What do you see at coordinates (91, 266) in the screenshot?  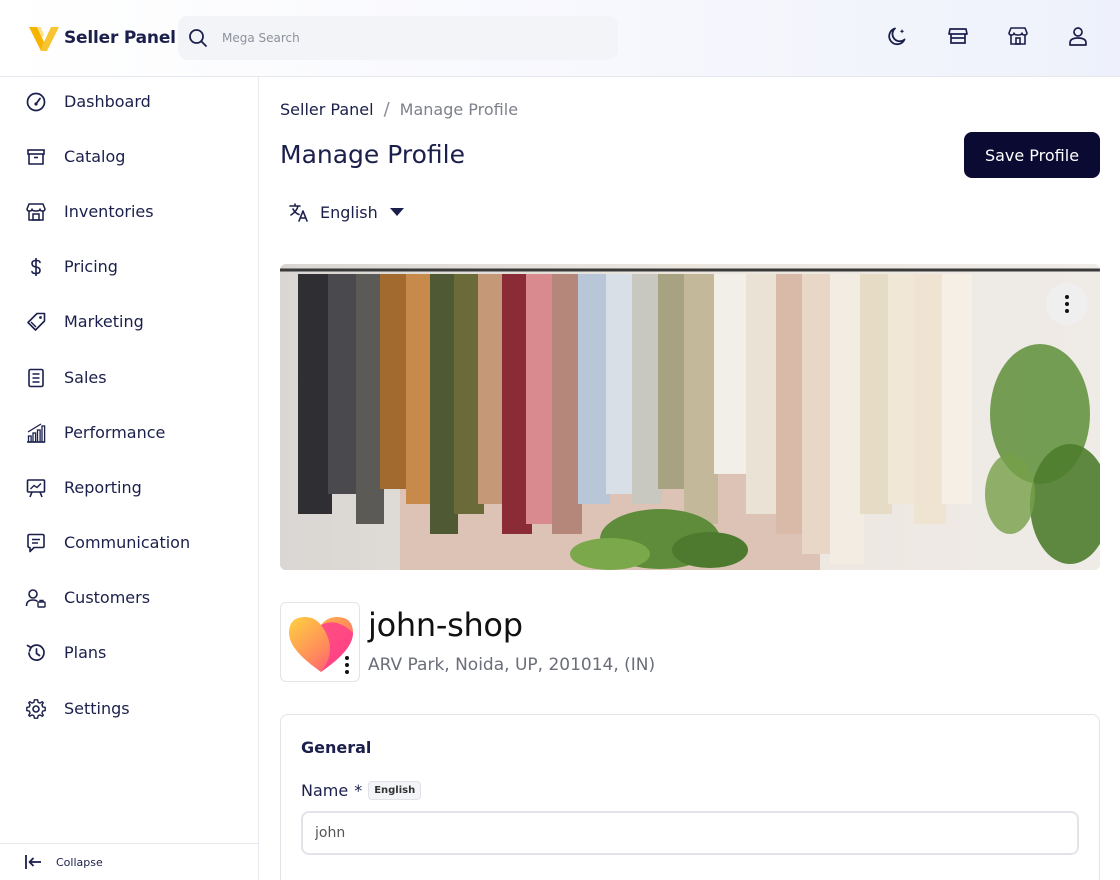 I see `sidebar-item-label: Pricing` at bounding box center [91, 266].